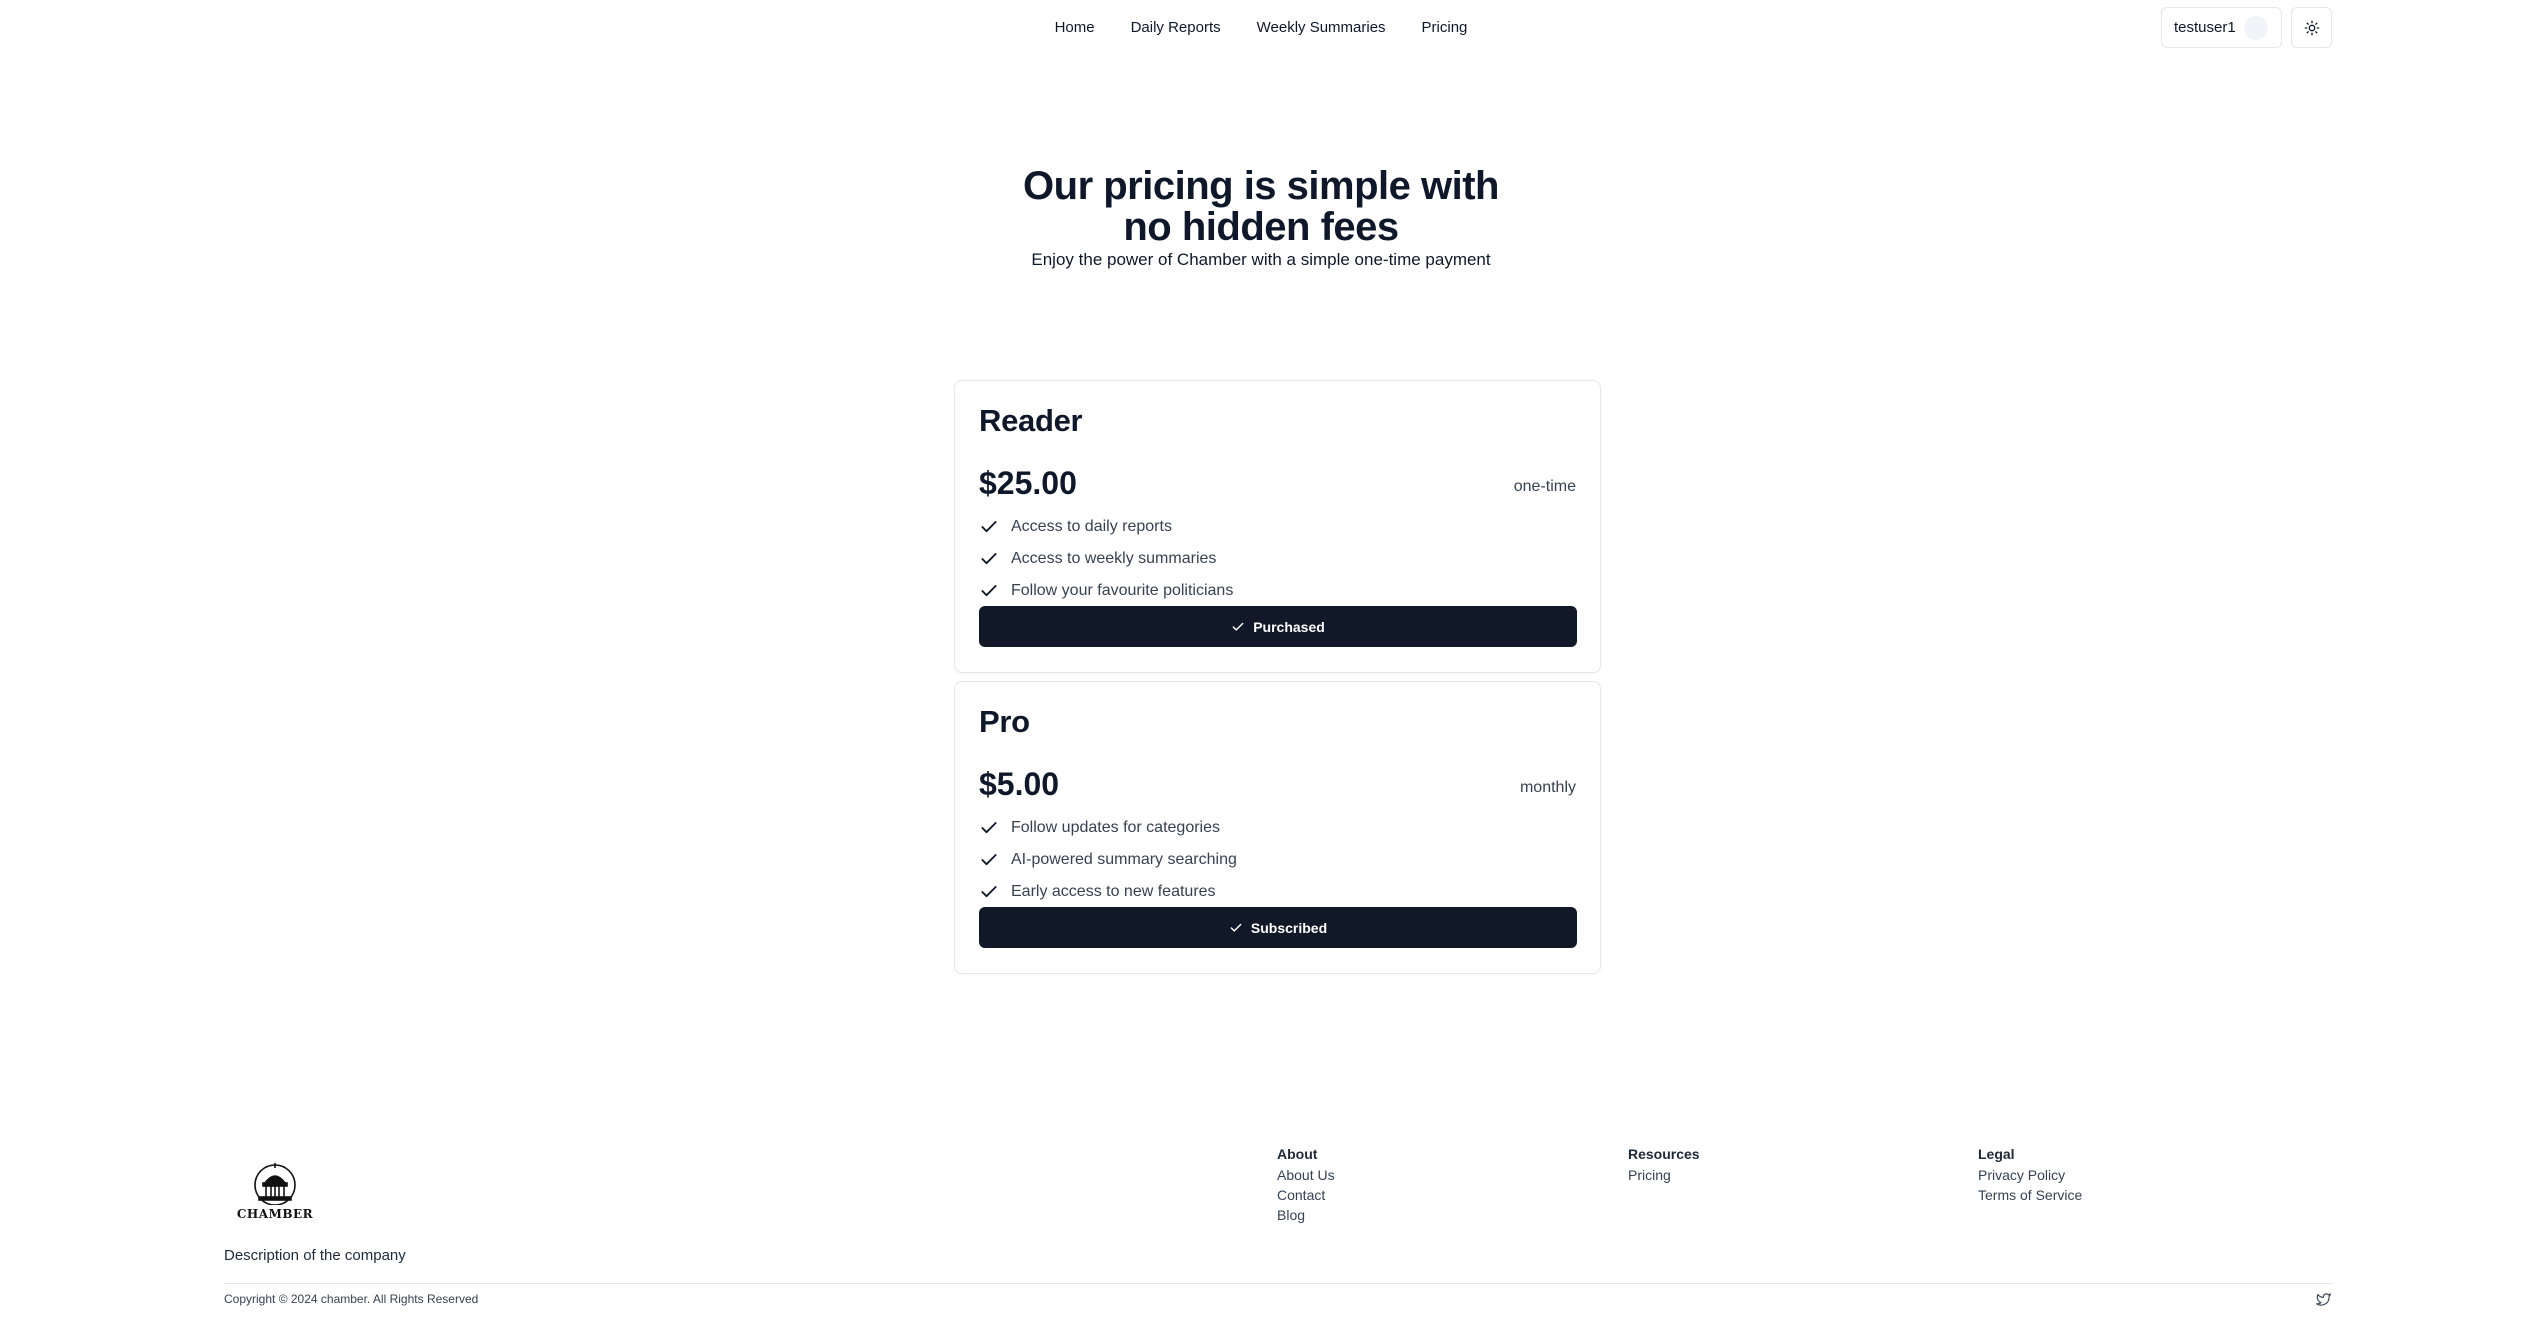 The height and width of the screenshot is (1339, 2522). Describe the element at coordinates (1124, 859) in the screenshot. I see `feature-text: AI-powered summary searching` at that location.